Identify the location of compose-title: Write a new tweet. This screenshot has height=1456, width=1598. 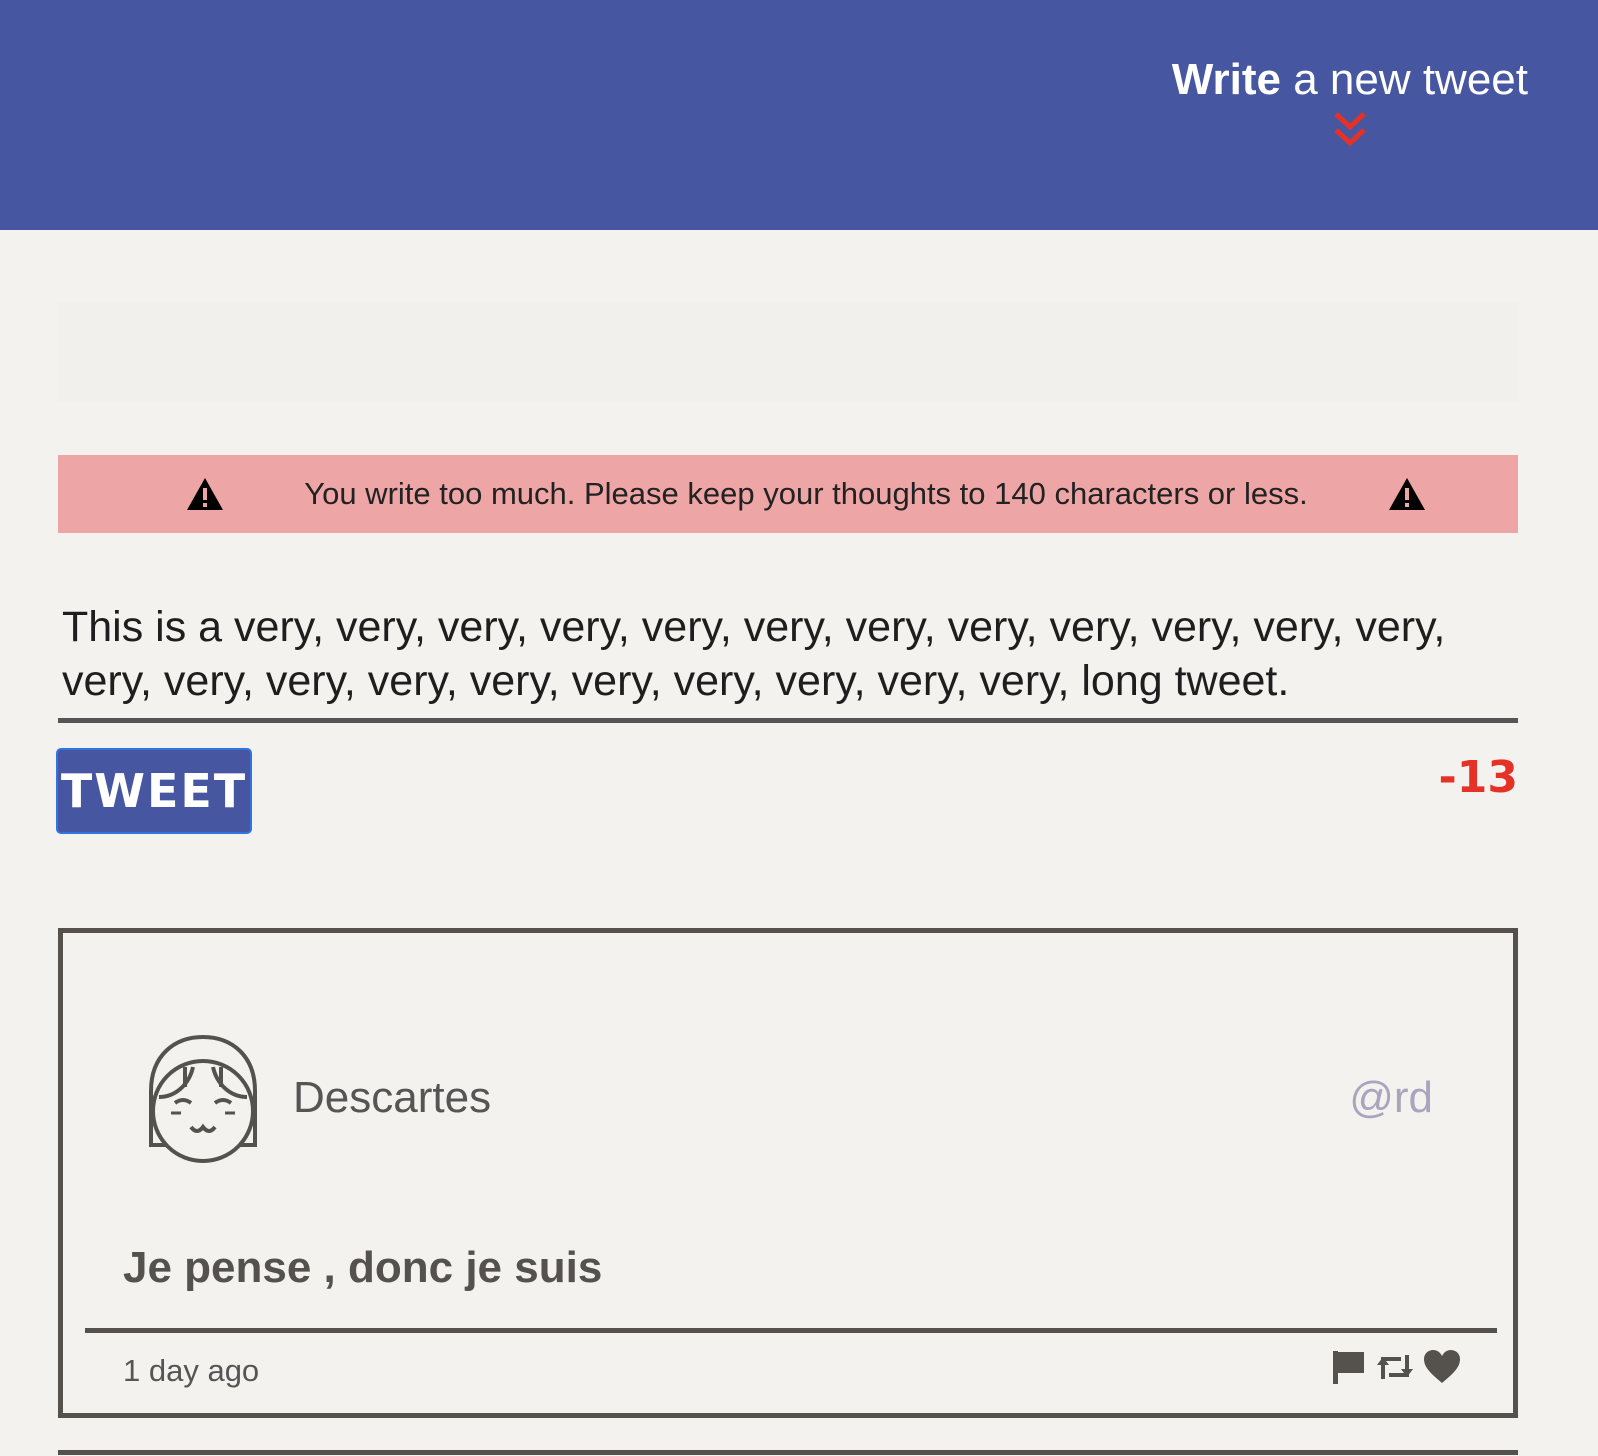
(1349, 79).